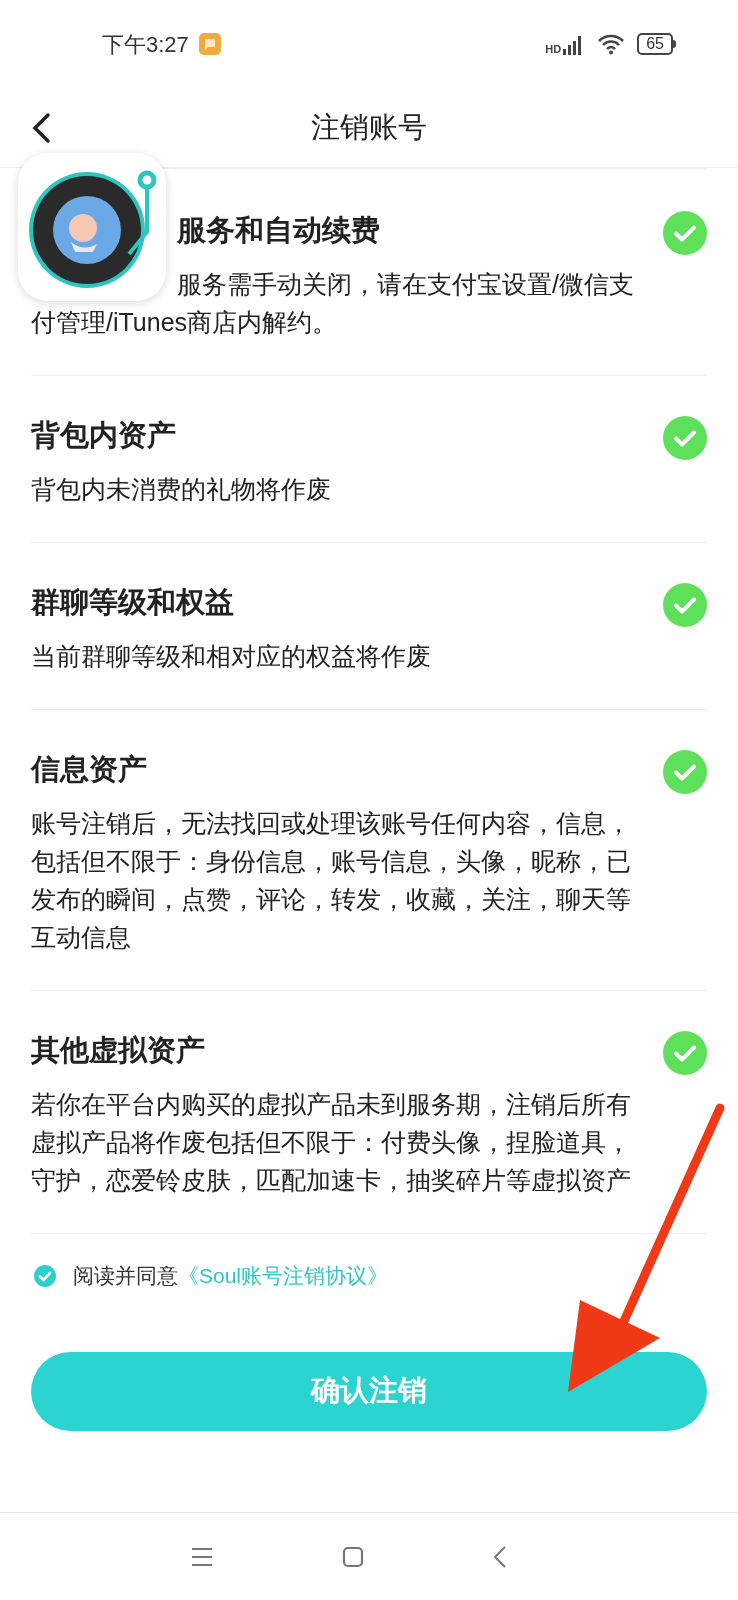 This screenshot has height=1600, width=738. What do you see at coordinates (353, 1556) in the screenshot?
I see `home-icon` at bounding box center [353, 1556].